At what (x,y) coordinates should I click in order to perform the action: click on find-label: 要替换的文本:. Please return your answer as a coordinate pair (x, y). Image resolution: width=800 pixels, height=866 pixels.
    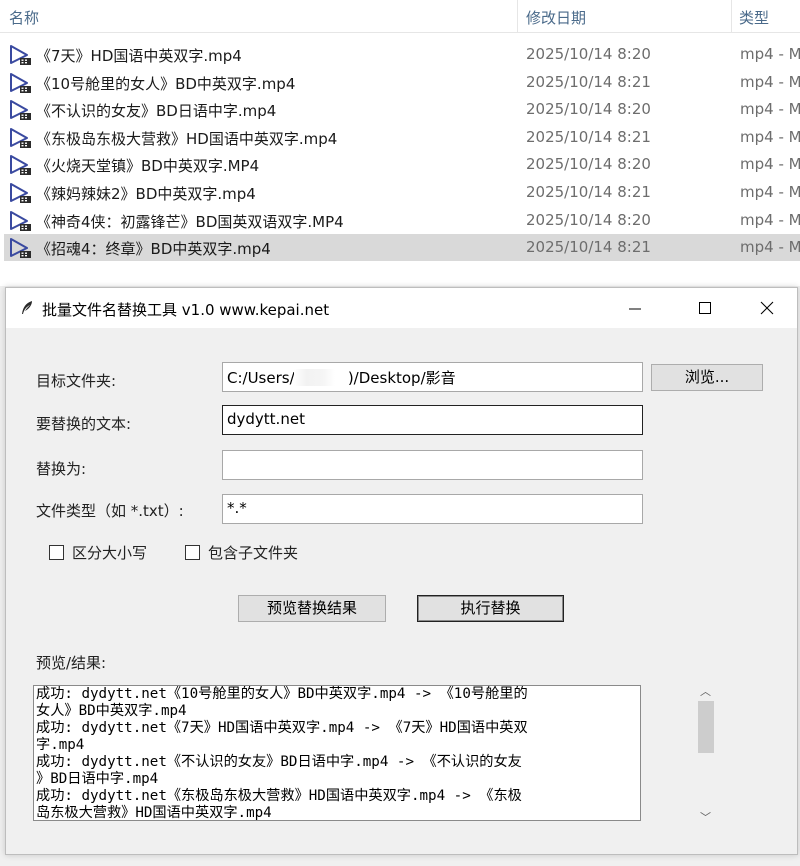
    Looking at the image, I should click on (84, 424).